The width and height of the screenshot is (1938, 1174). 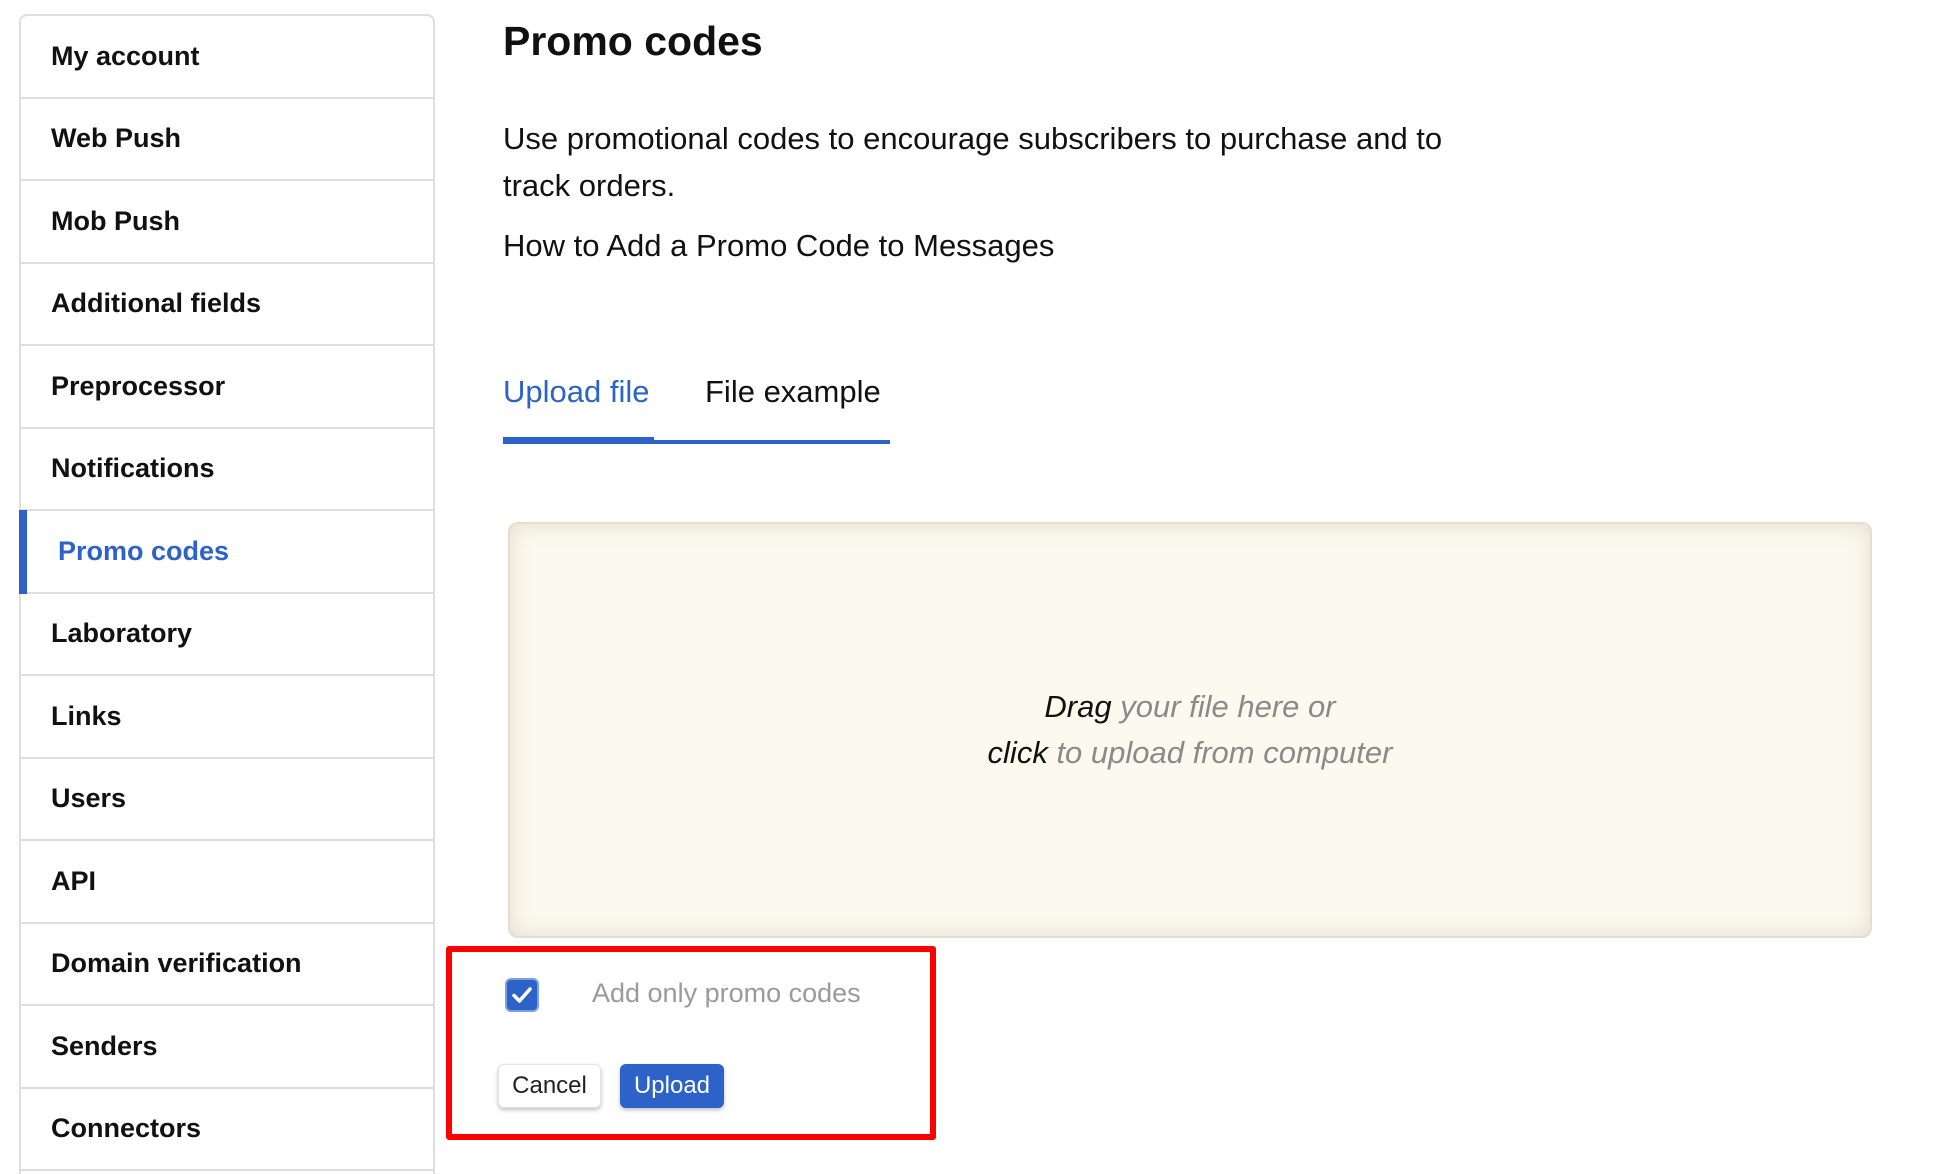 What do you see at coordinates (227, 800) in the screenshot?
I see `sidebar-item-users: Users` at bounding box center [227, 800].